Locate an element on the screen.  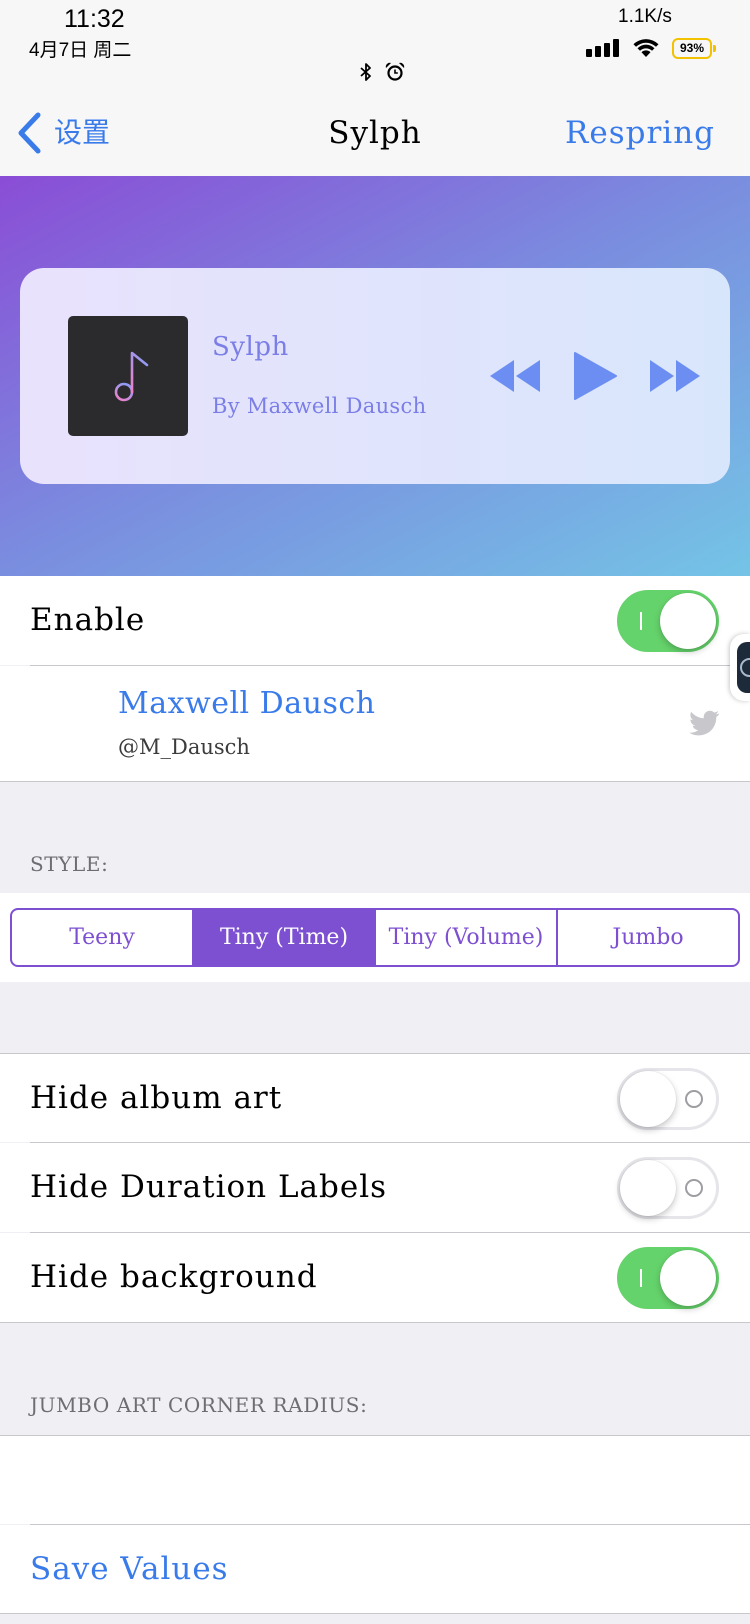
author-handle: @M_Dausch is located at coordinates (184, 747).